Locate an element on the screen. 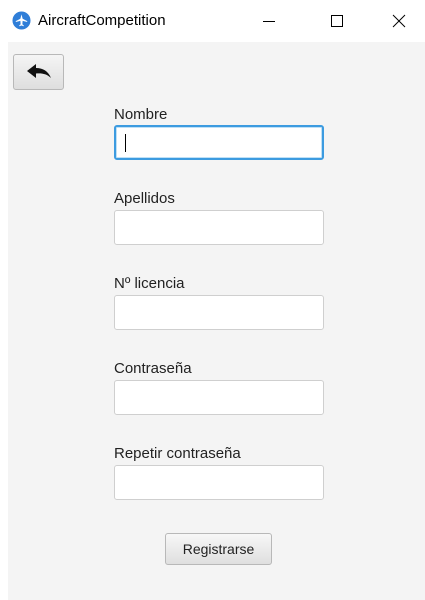  minimize-icon is located at coordinates (269, 21).